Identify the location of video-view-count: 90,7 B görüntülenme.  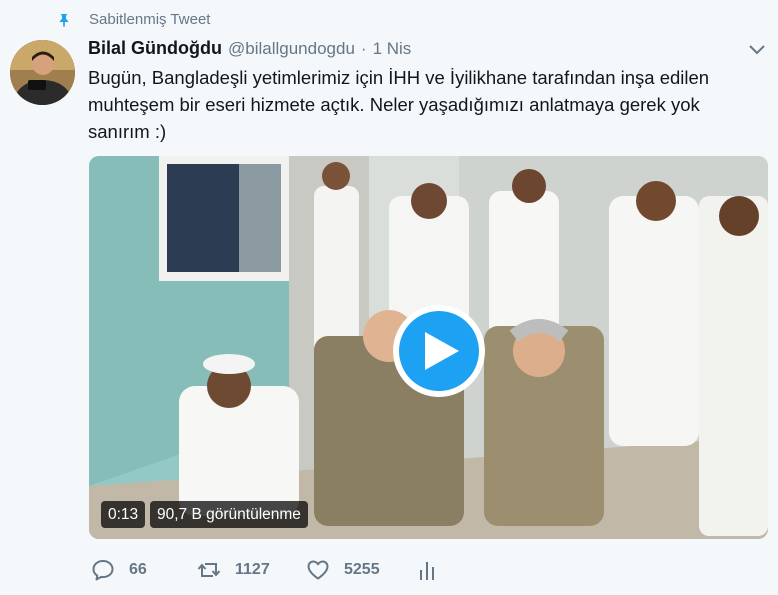
(229, 514).